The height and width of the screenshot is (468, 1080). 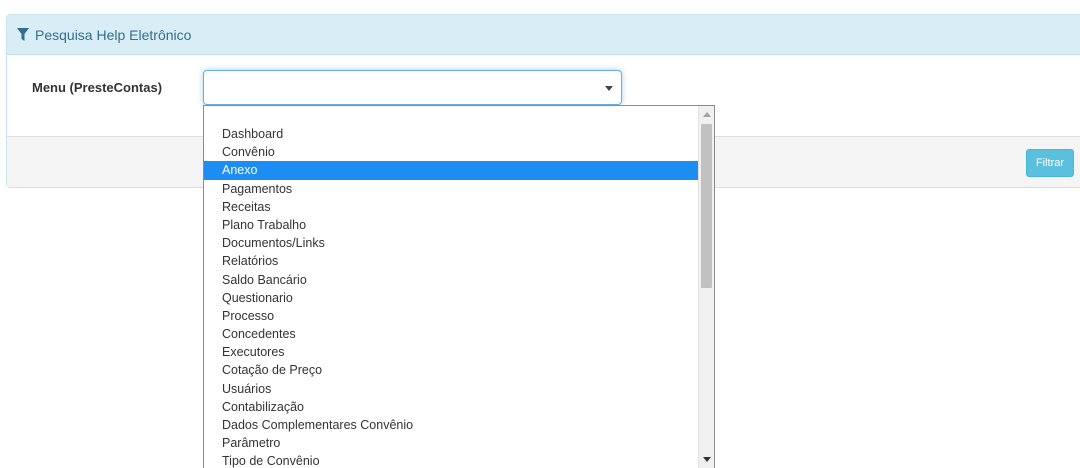 What do you see at coordinates (543, 35) in the screenshot?
I see `panel-heading: Pesquisa Help Eletrônico` at bounding box center [543, 35].